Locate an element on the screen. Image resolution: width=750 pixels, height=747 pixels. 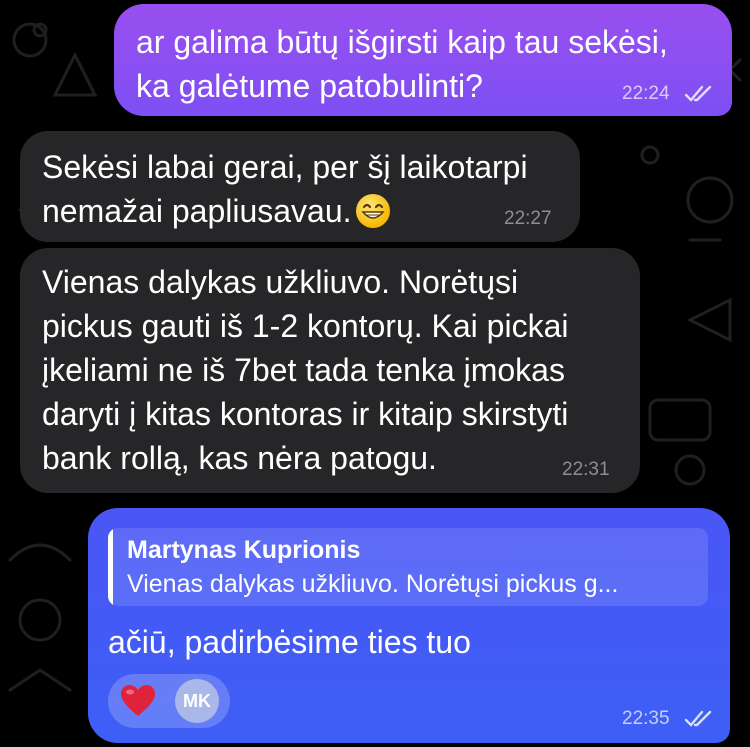
reply-author: Martynas Kuprionis is located at coordinates (244, 550).